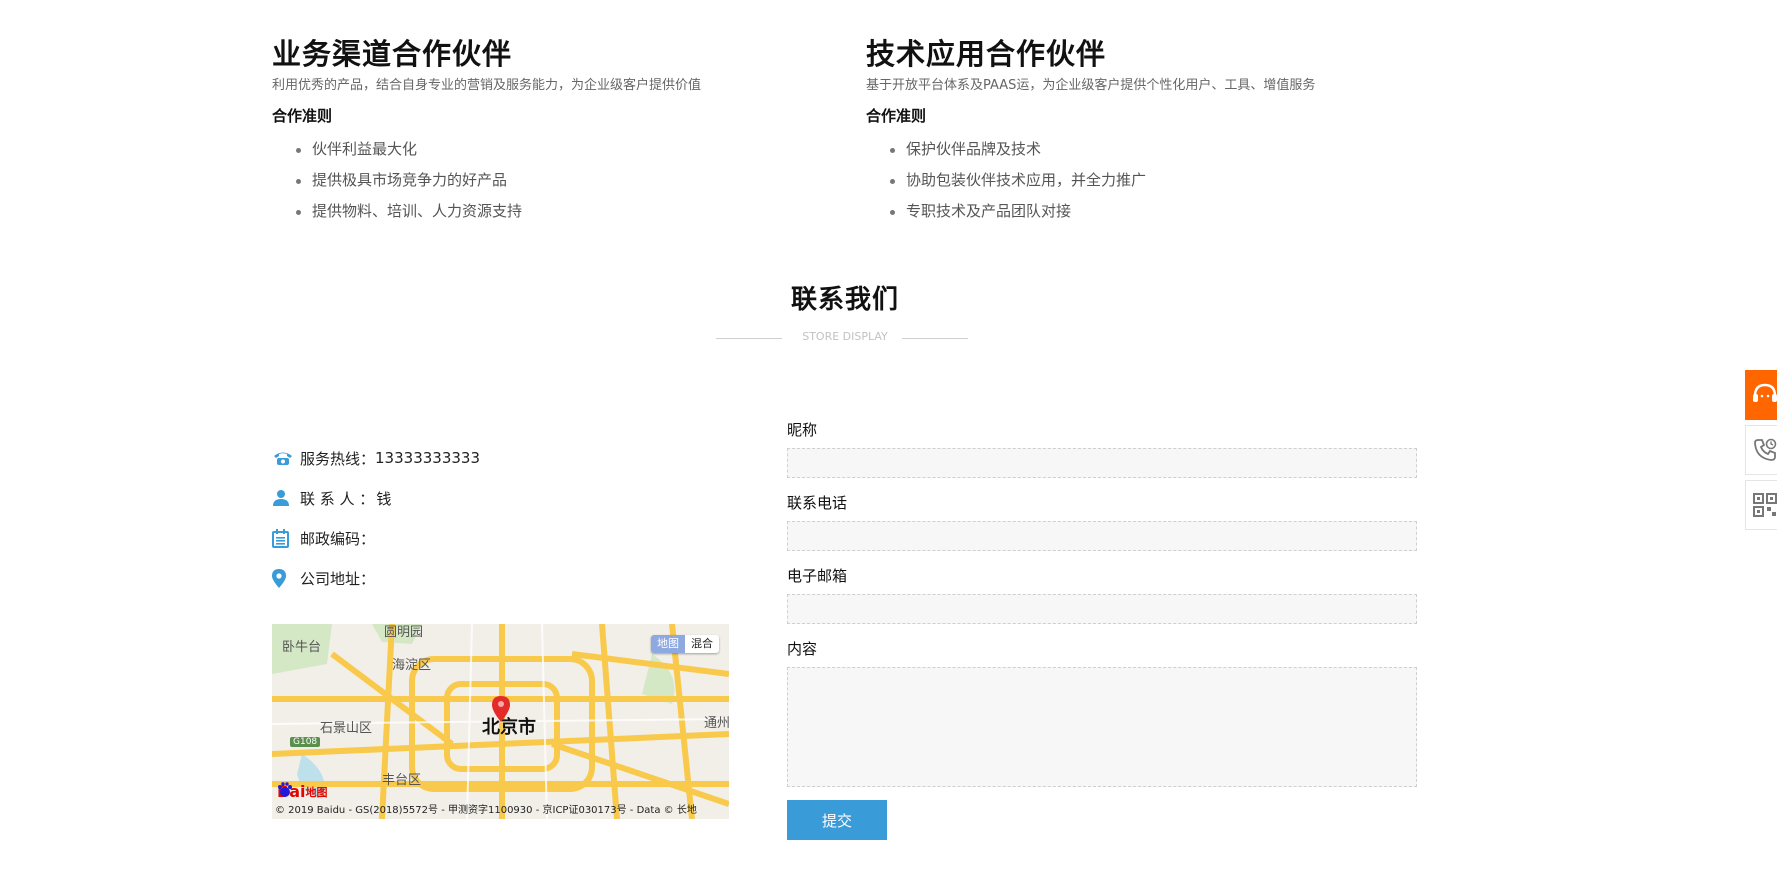  Describe the element at coordinates (284, 578) in the screenshot. I see `location-pin-icon` at that location.